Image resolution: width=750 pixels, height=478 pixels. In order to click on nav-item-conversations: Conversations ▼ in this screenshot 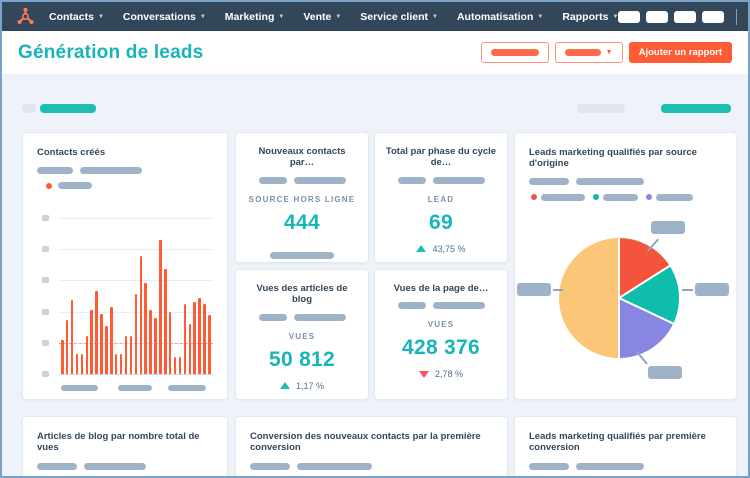, I will do `click(164, 17)`.